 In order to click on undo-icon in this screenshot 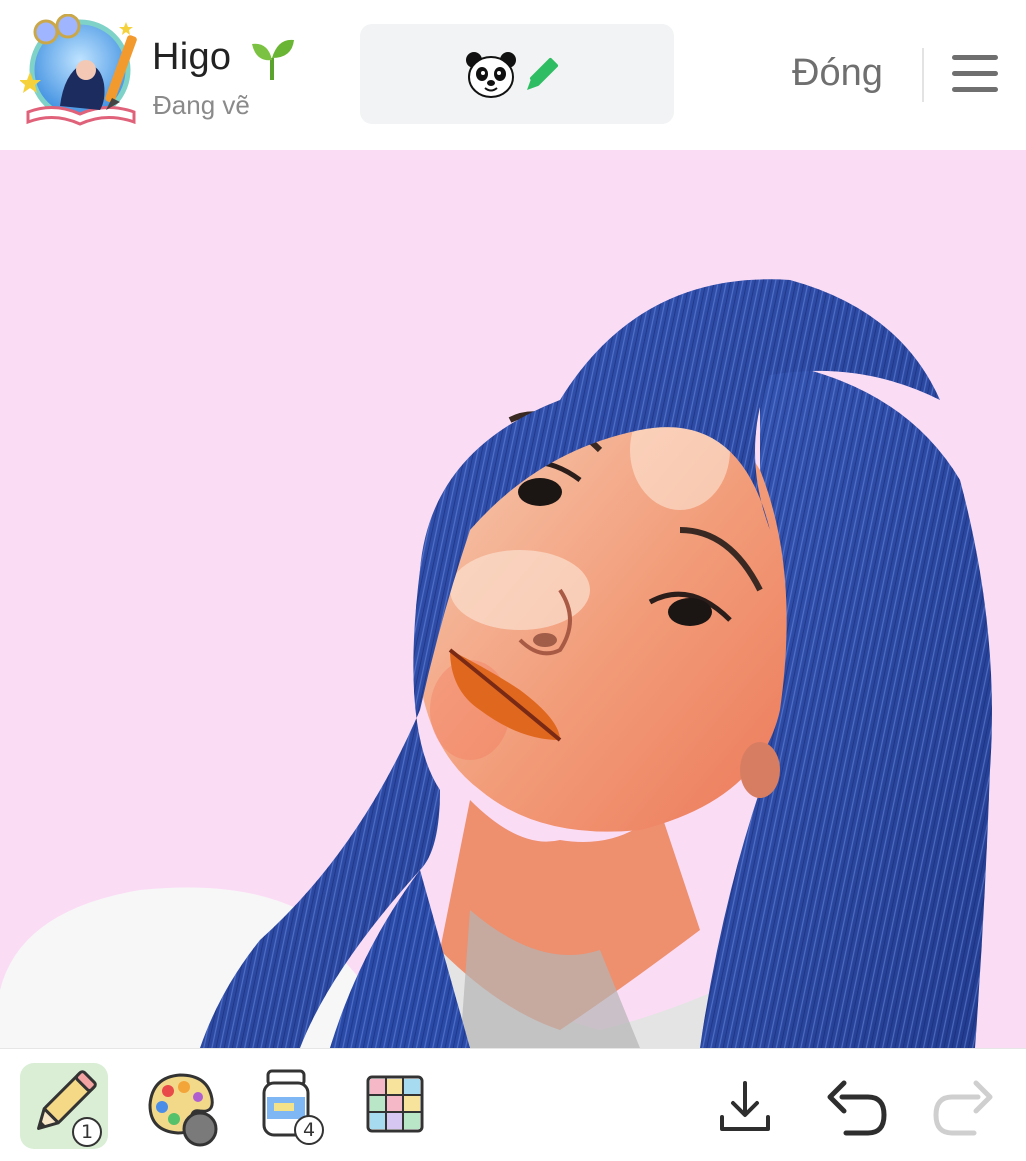, I will do `click(857, 1108)`.